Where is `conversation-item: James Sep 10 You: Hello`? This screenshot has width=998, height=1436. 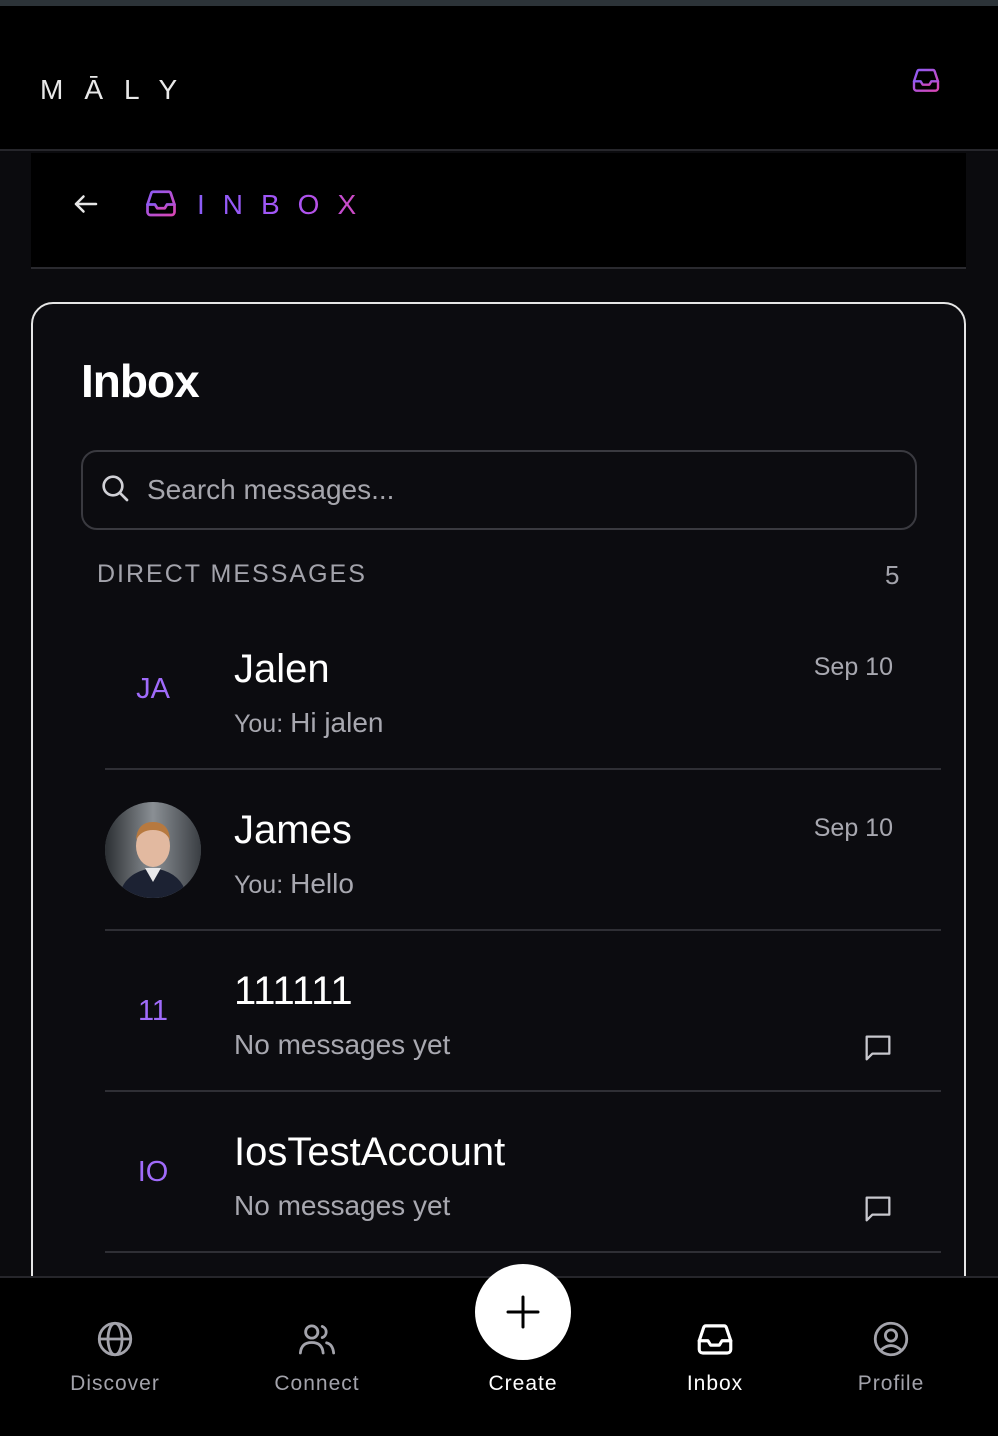 conversation-item: James Sep 10 You: Hello is located at coordinates (523, 850).